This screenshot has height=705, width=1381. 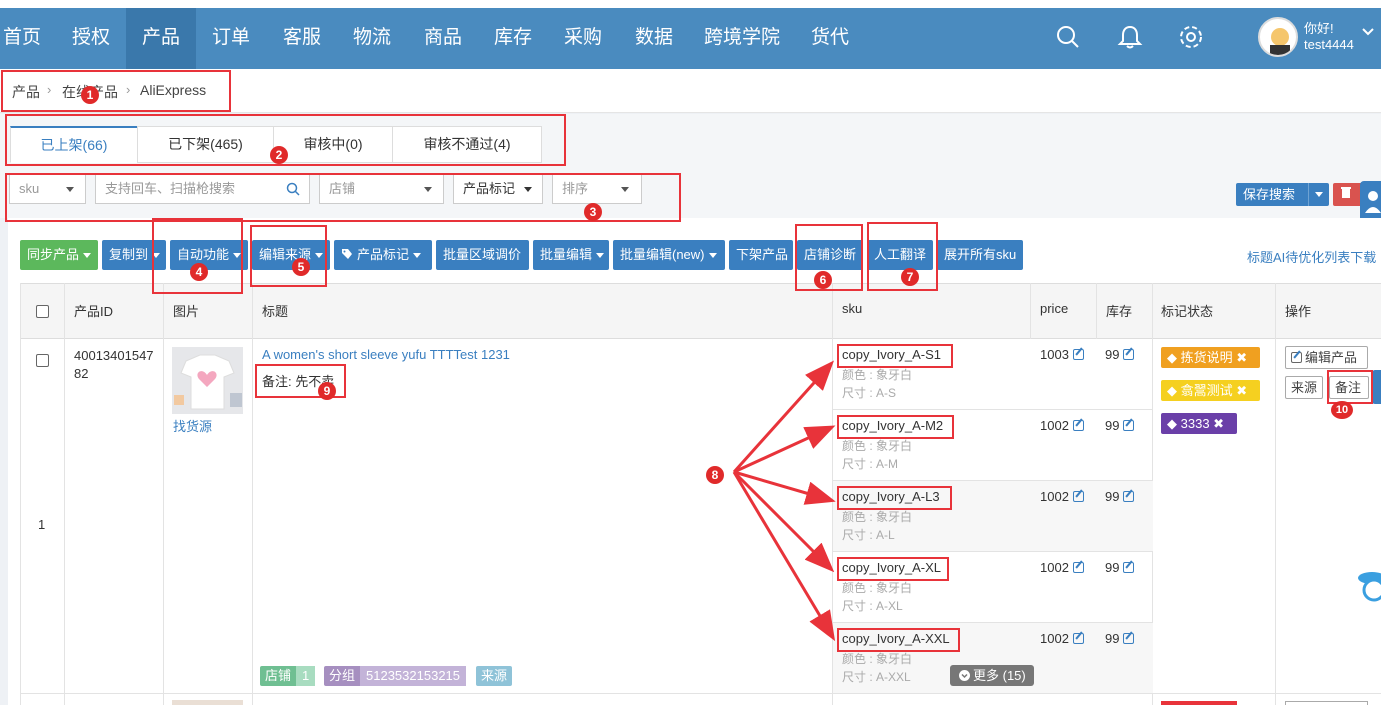 I want to click on floating-helper-tab, so click(x=1370, y=202).